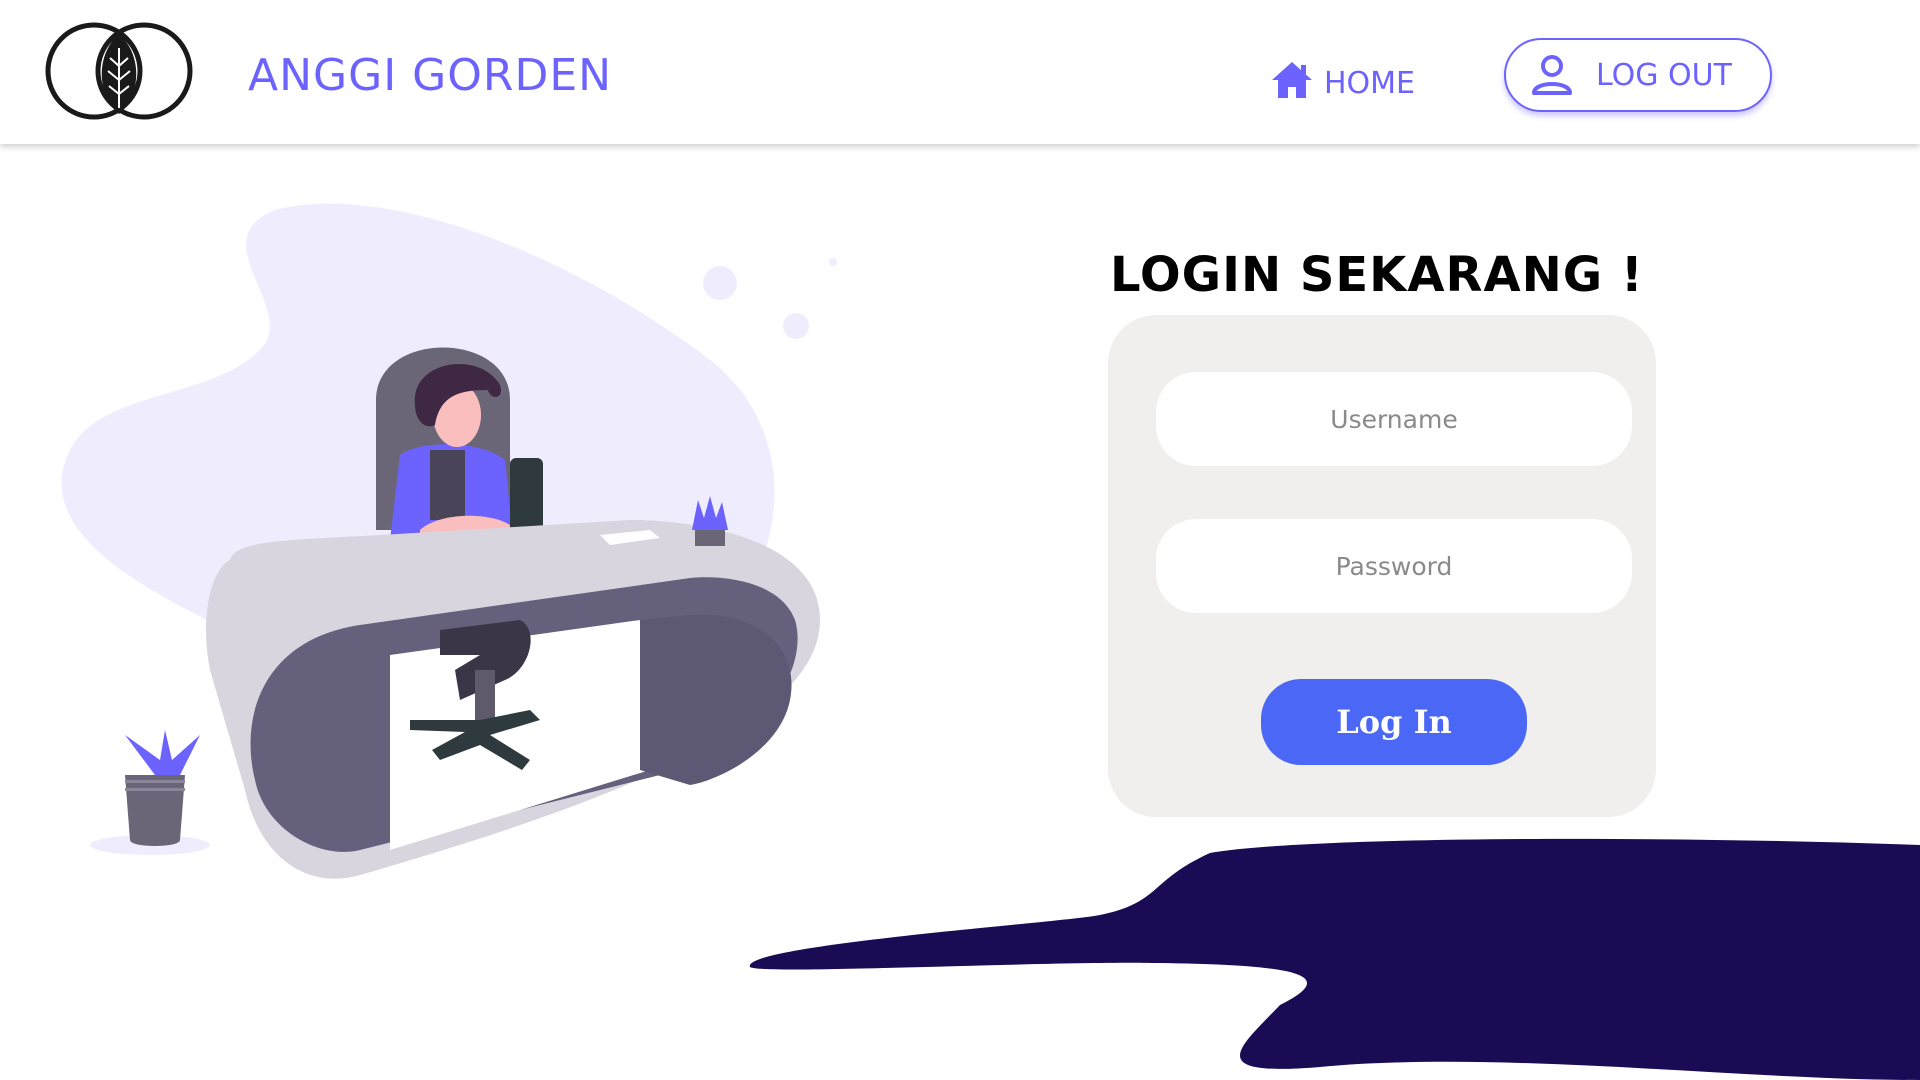 Image resolution: width=1920 pixels, height=1080 pixels. Describe the element at coordinates (1664, 75) in the screenshot. I see `logout-label: LOG OUT` at that location.